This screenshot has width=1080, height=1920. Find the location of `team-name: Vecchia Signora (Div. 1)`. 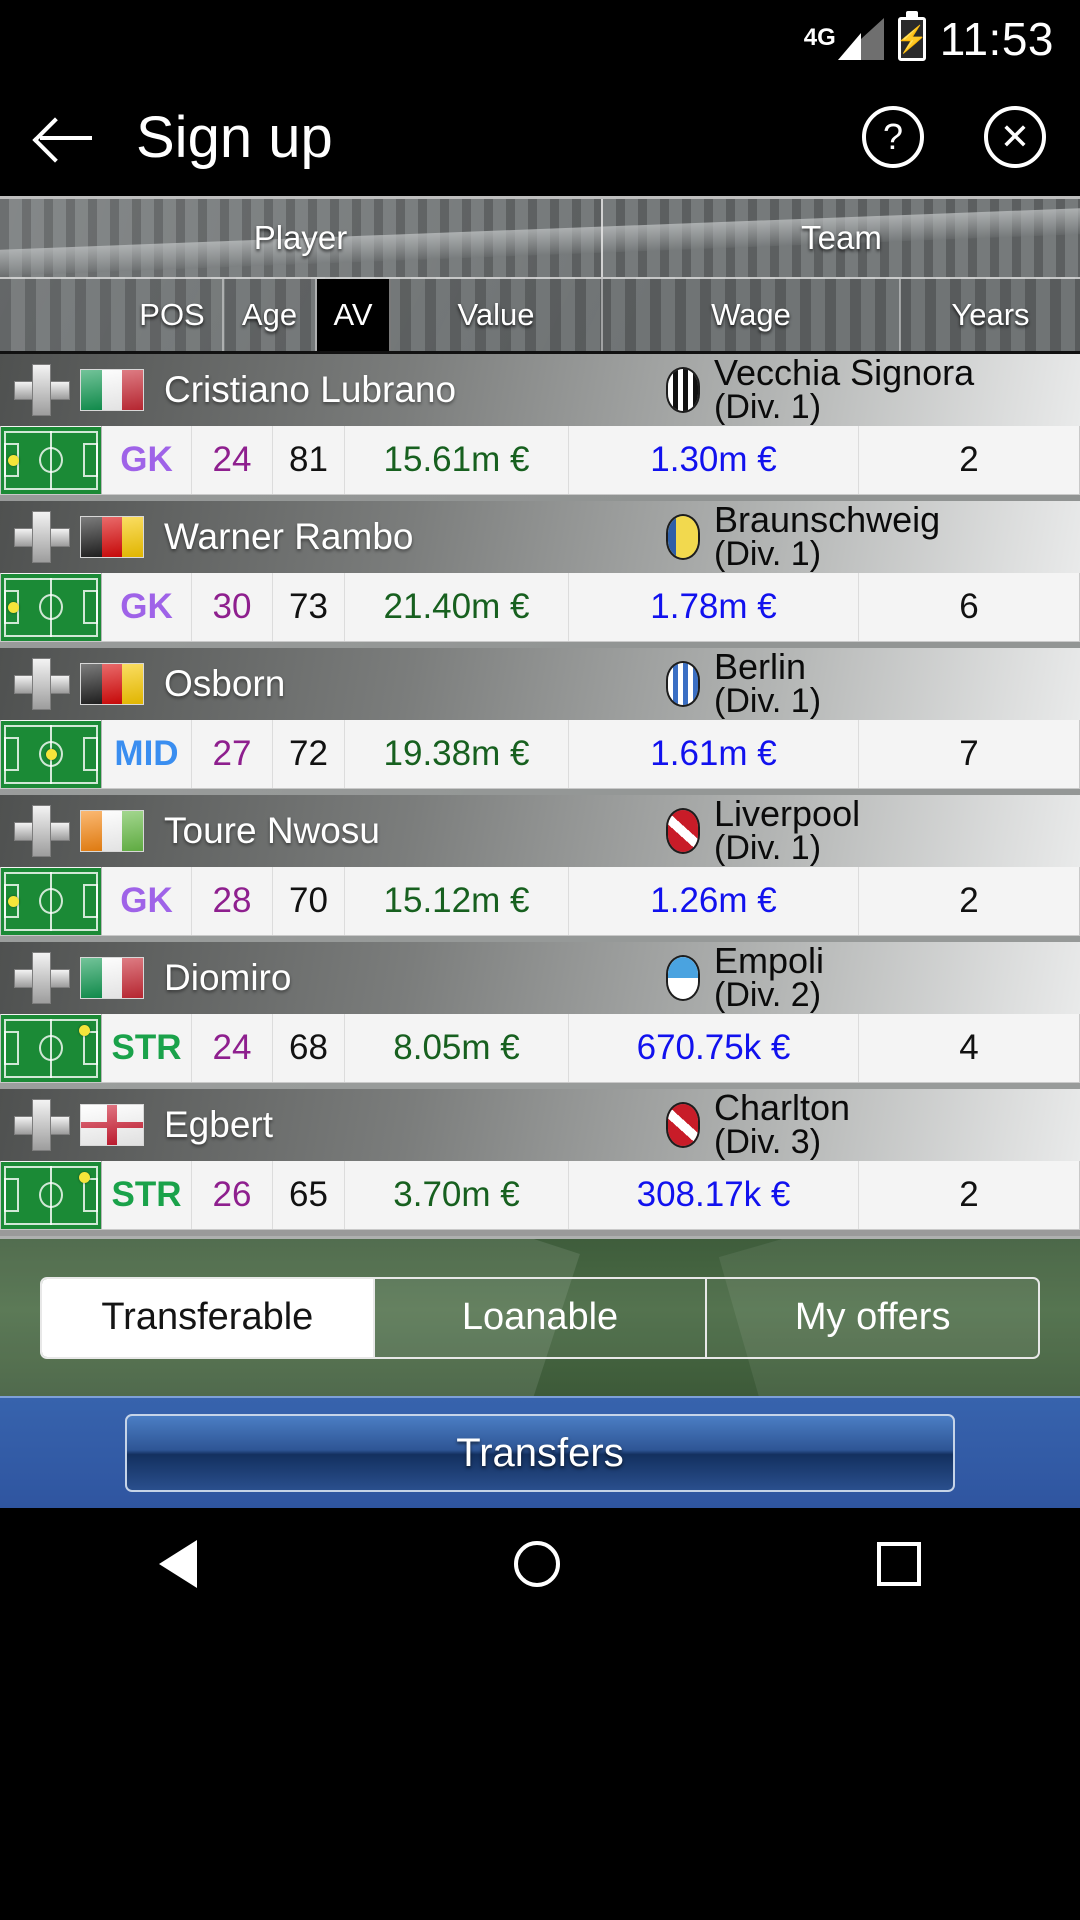

team-name: Vecchia Signora (Div. 1) is located at coordinates (844, 389).